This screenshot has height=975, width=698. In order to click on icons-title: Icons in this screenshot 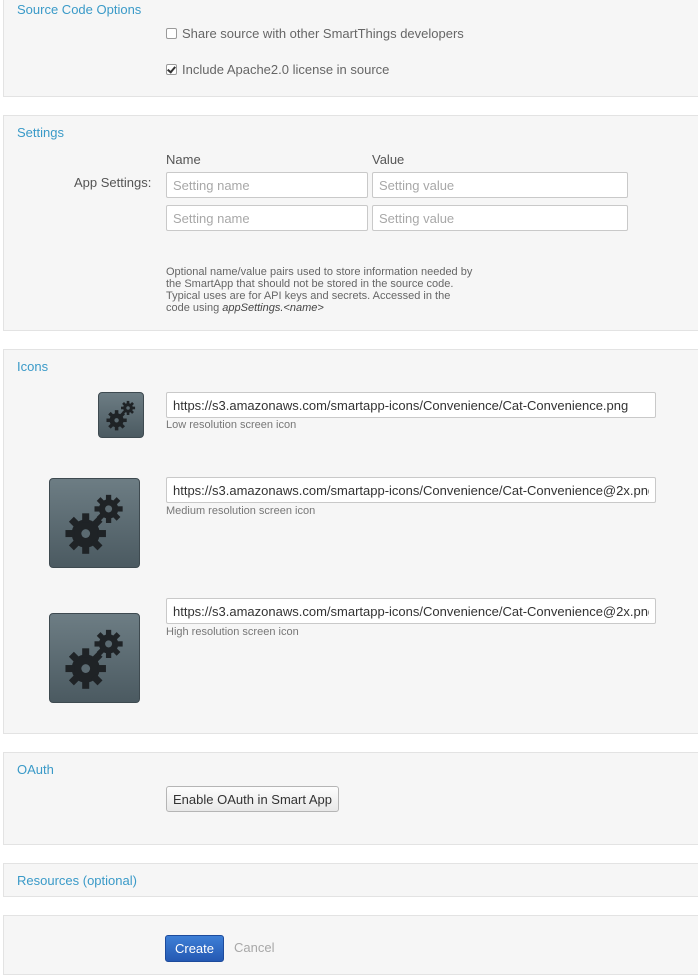, I will do `click(33, 366)`.